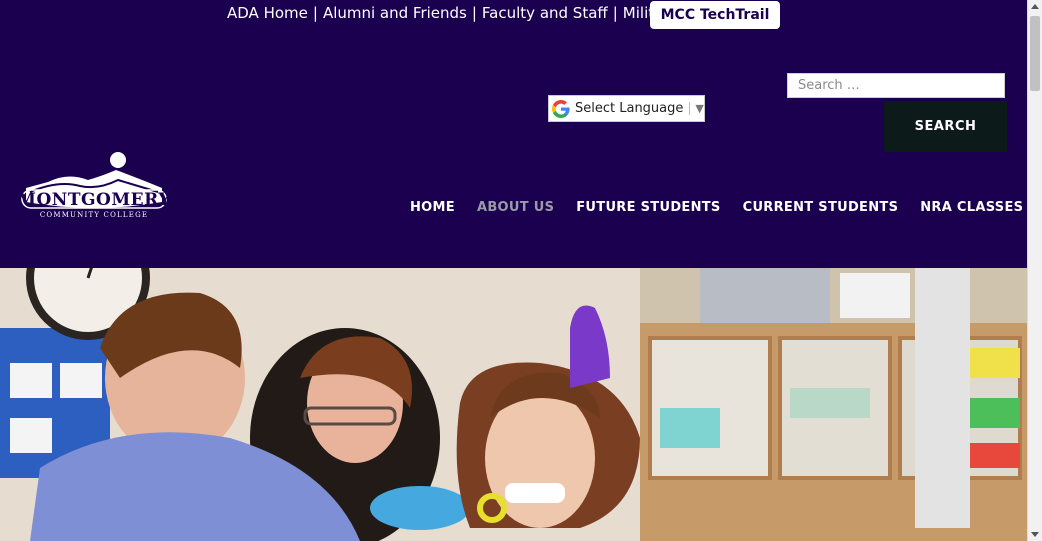 The width and height of the screenshot is (1042, 541). I want to click on search-input, so click(896, 85).